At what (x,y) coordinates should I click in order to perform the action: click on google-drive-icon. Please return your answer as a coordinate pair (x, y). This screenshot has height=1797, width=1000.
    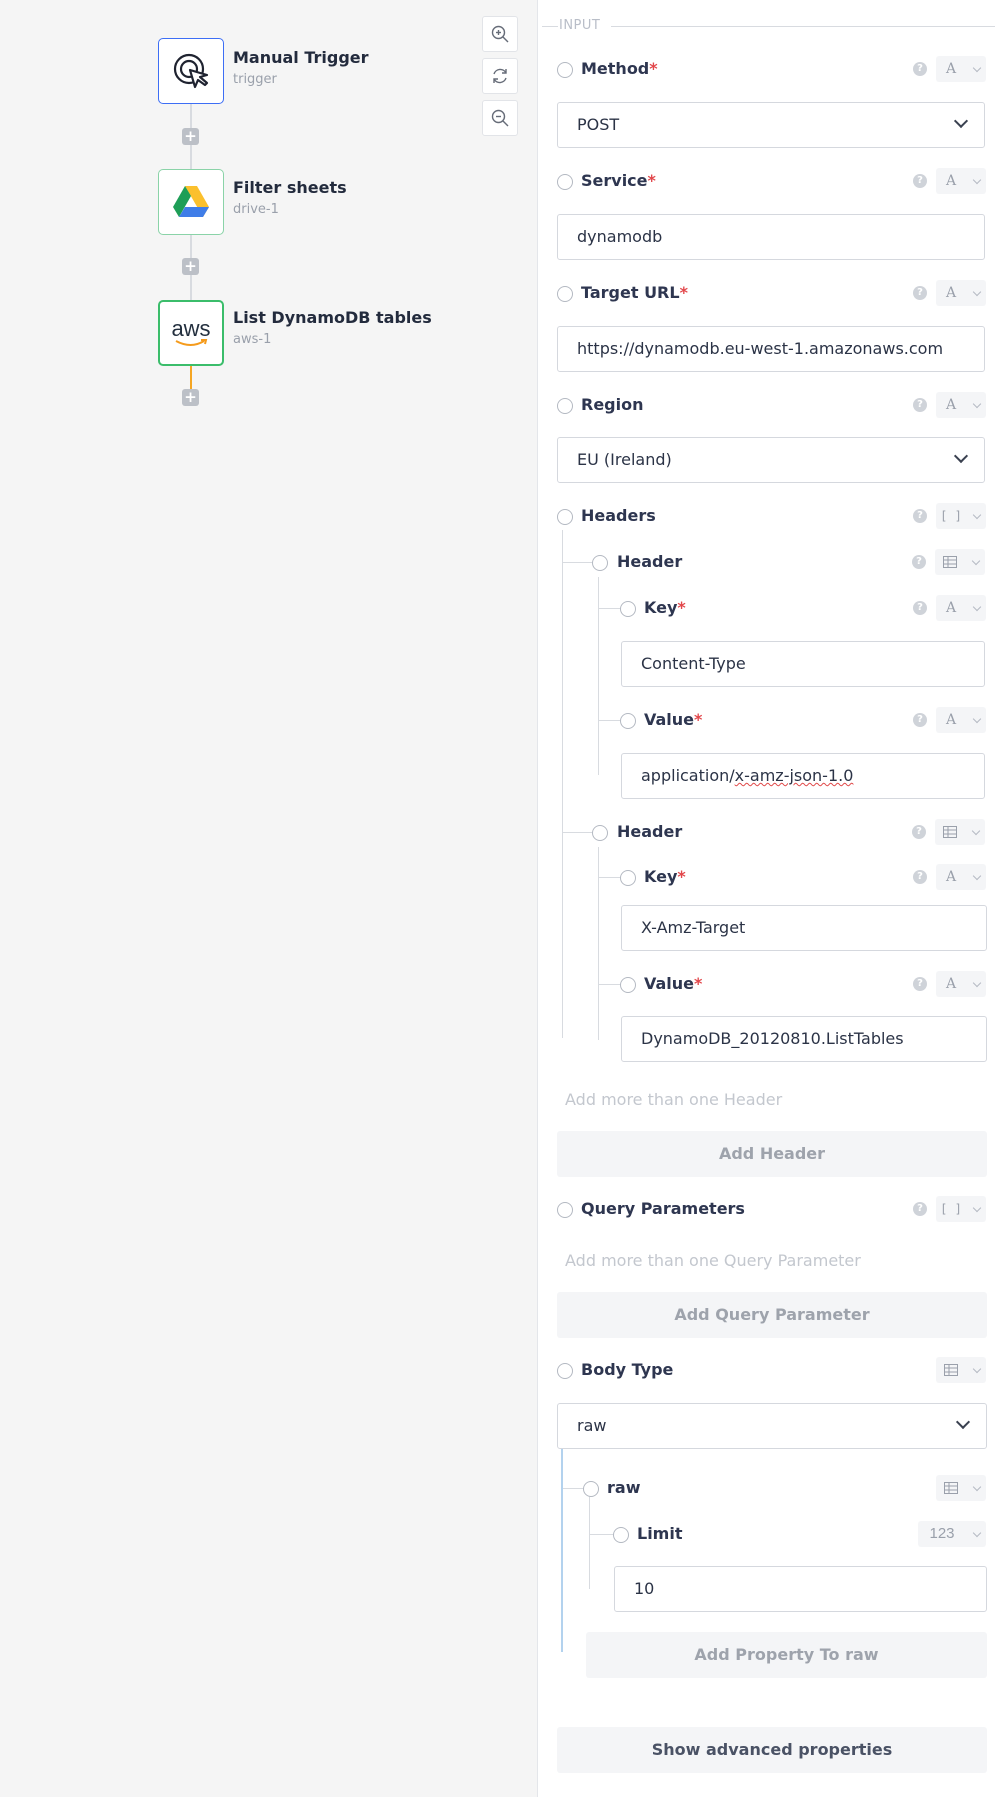
    Looking at the image, I should click on (191, 201).